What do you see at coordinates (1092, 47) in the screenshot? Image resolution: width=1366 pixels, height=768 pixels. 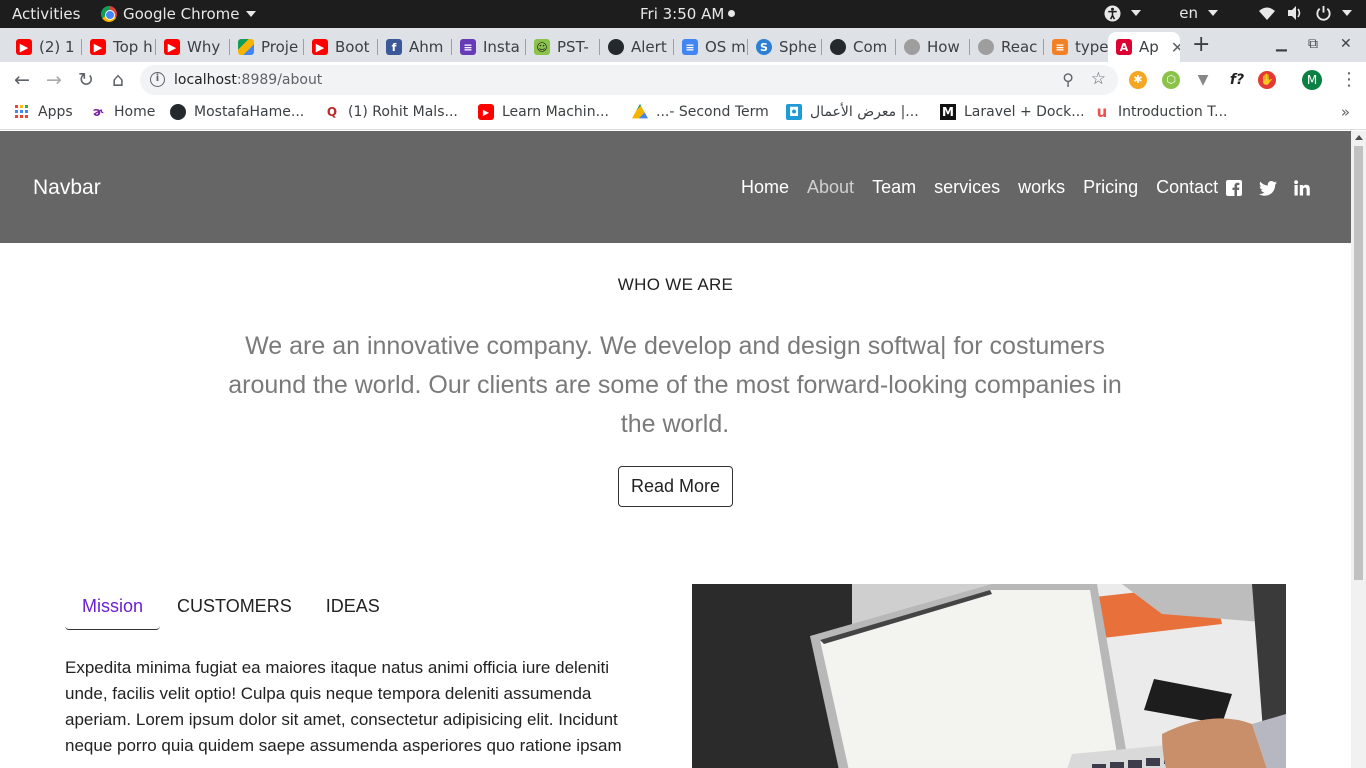 I see `tab-title: type` at bounding box center [1092, 47].